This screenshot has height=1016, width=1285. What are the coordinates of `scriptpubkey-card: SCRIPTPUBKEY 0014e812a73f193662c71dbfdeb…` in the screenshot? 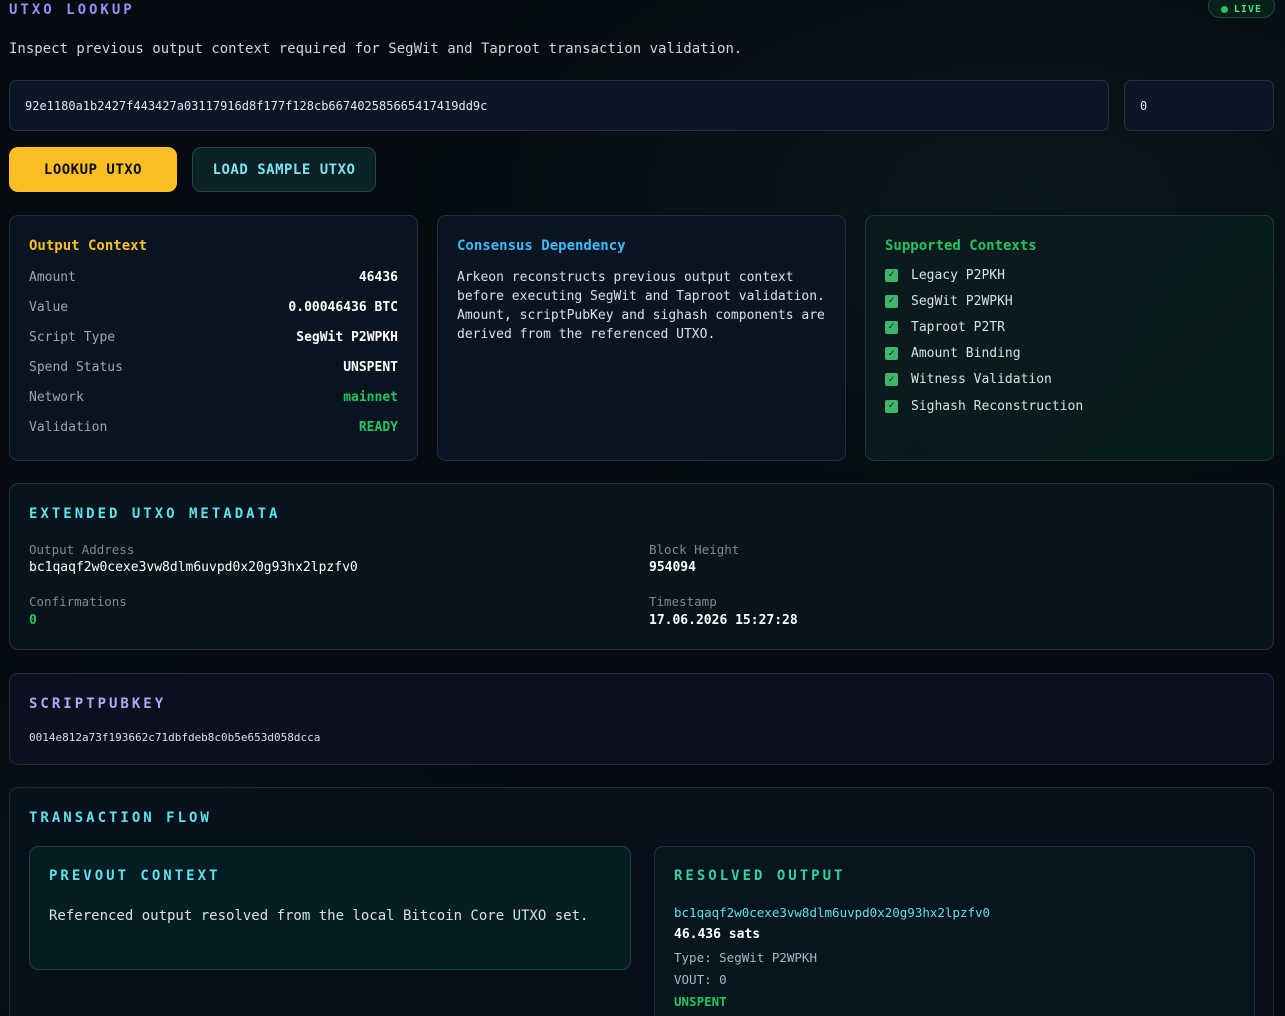 It's located at (641, 719).